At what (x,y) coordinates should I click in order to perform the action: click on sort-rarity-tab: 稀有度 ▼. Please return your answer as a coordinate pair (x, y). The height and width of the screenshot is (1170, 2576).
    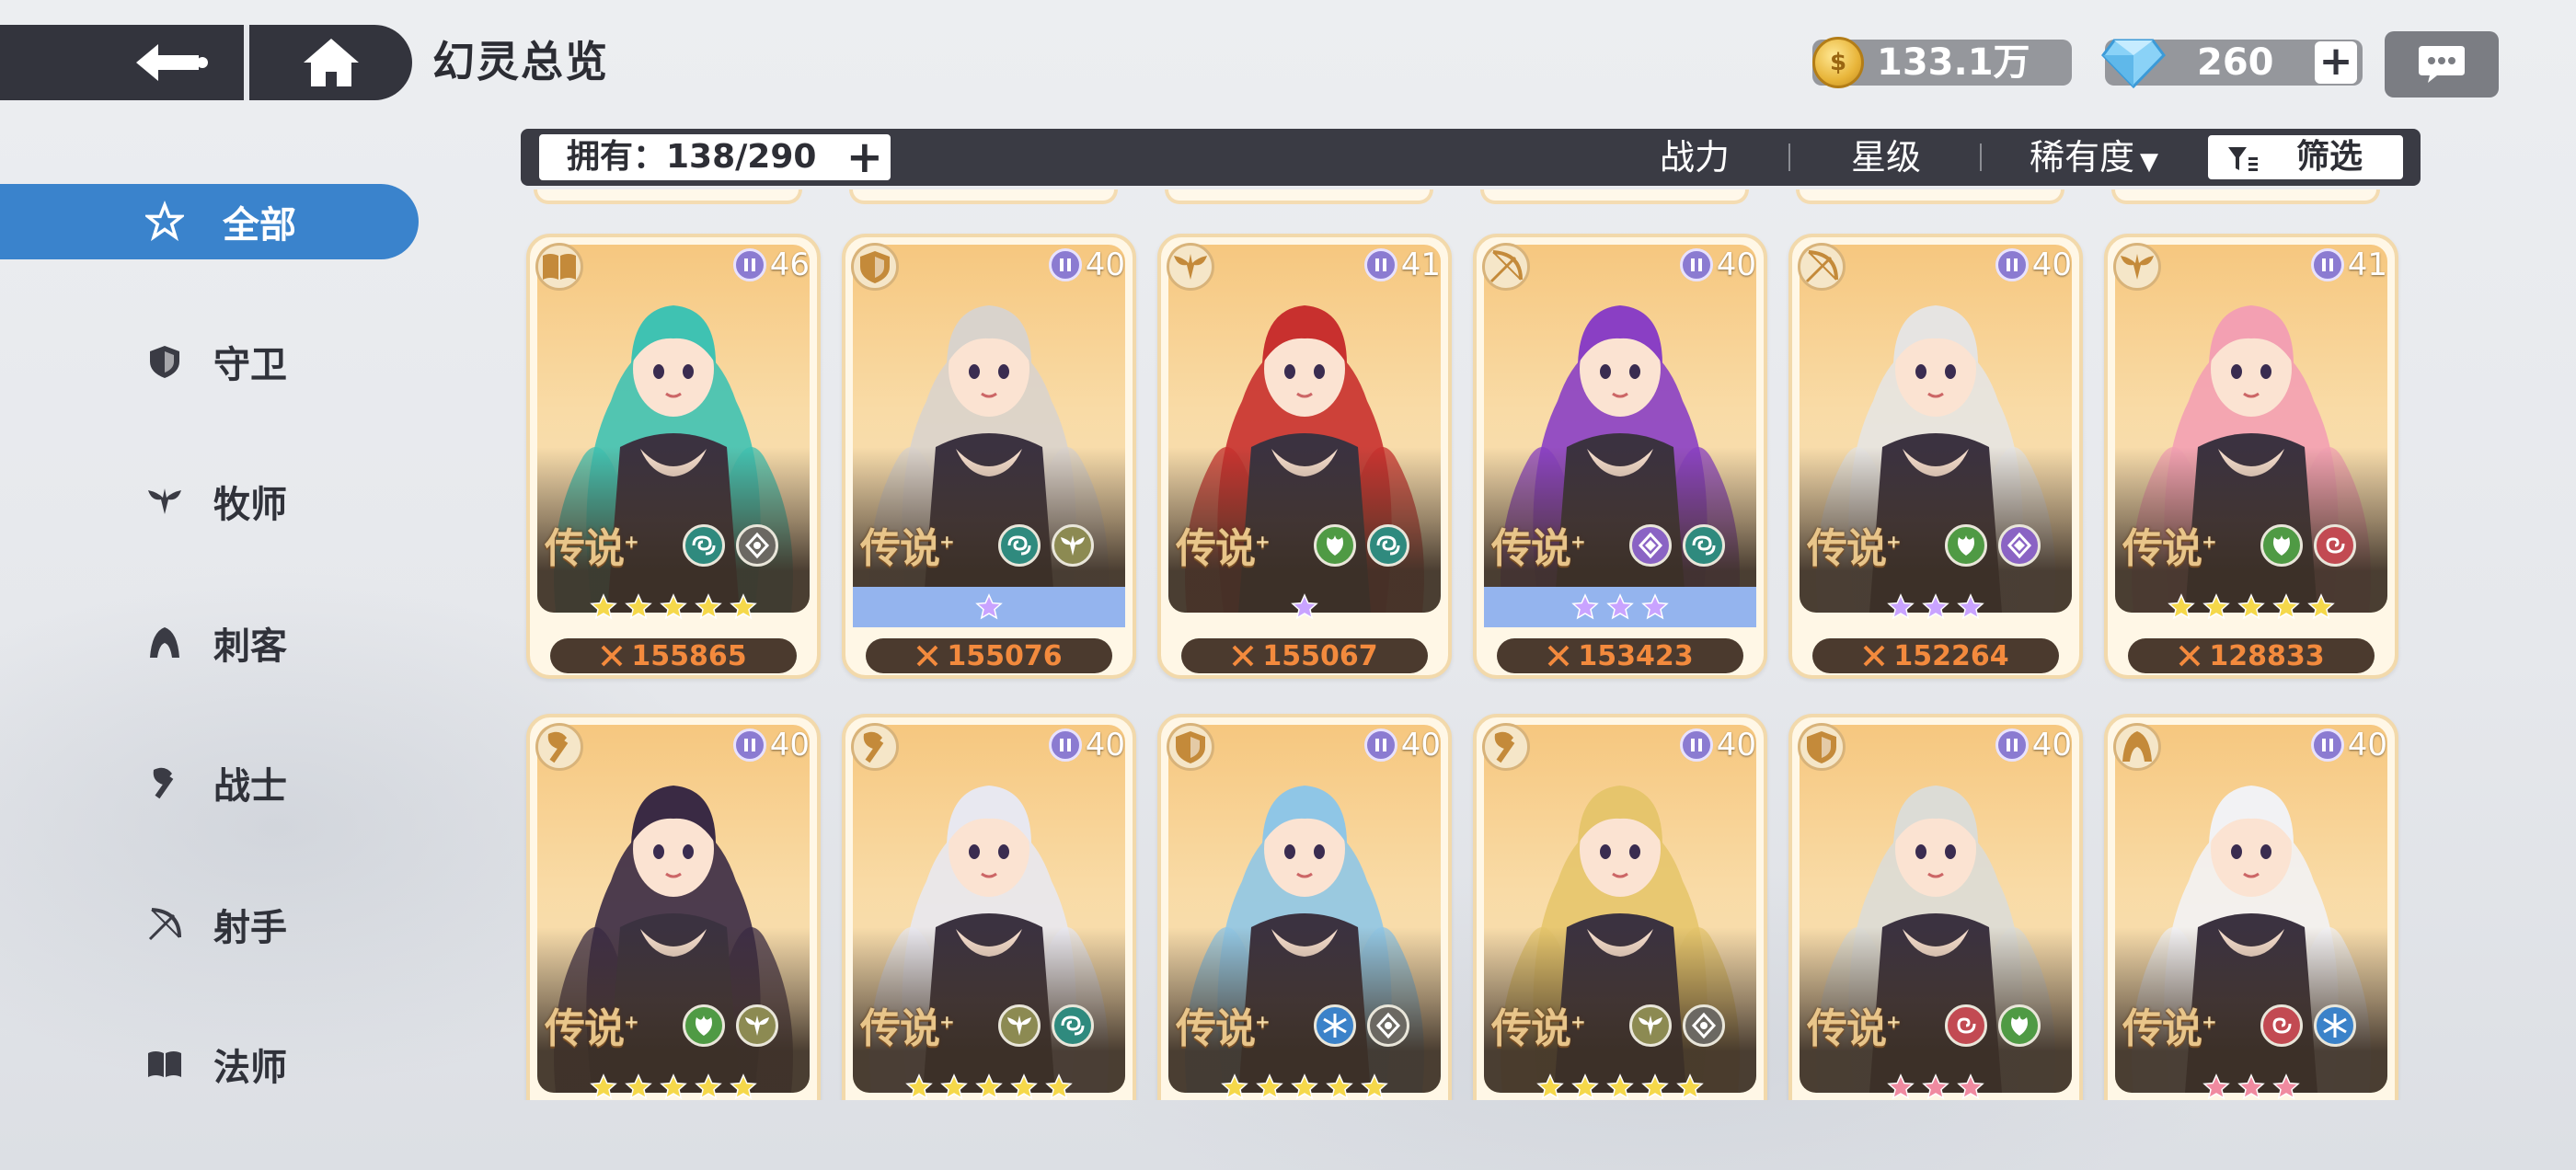
    Looking at the image, I should click on (2094, 157).